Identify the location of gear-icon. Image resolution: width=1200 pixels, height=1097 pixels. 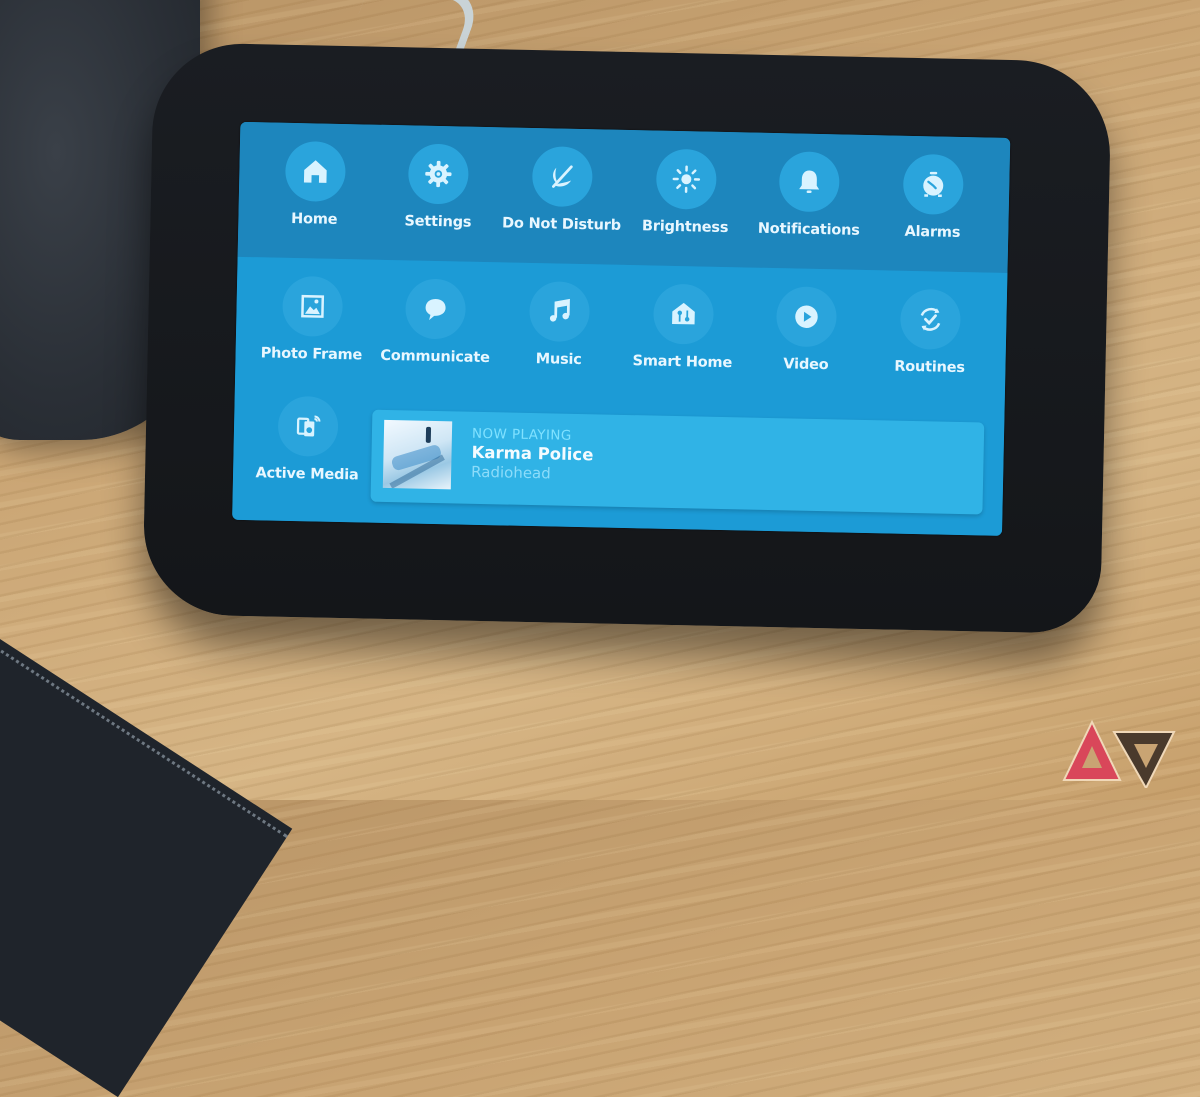
(439, 174).